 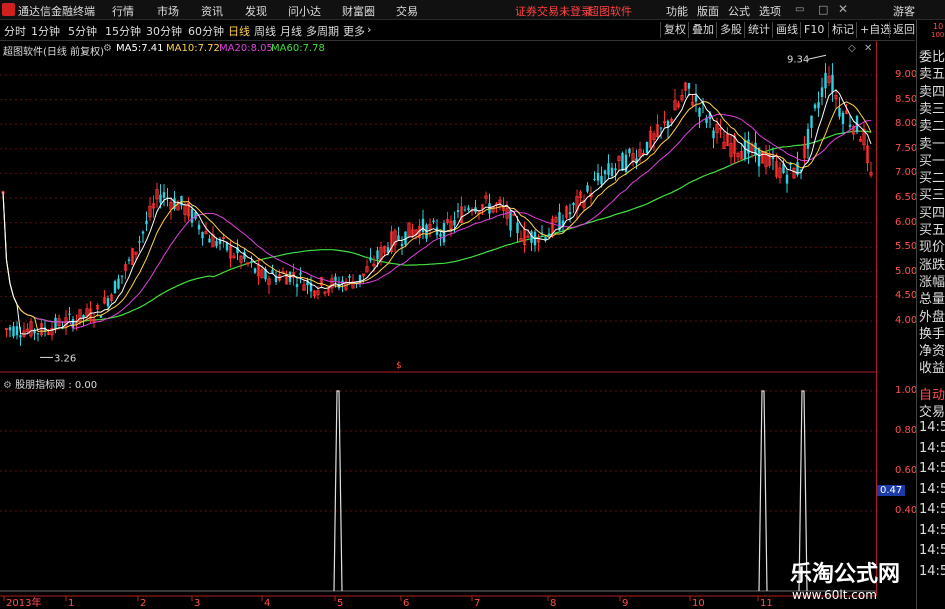 What do you see at coordinates (123, 31) in the screenshot?
I see `tab-15min: 15分钟` at bounding box center [123, 31].